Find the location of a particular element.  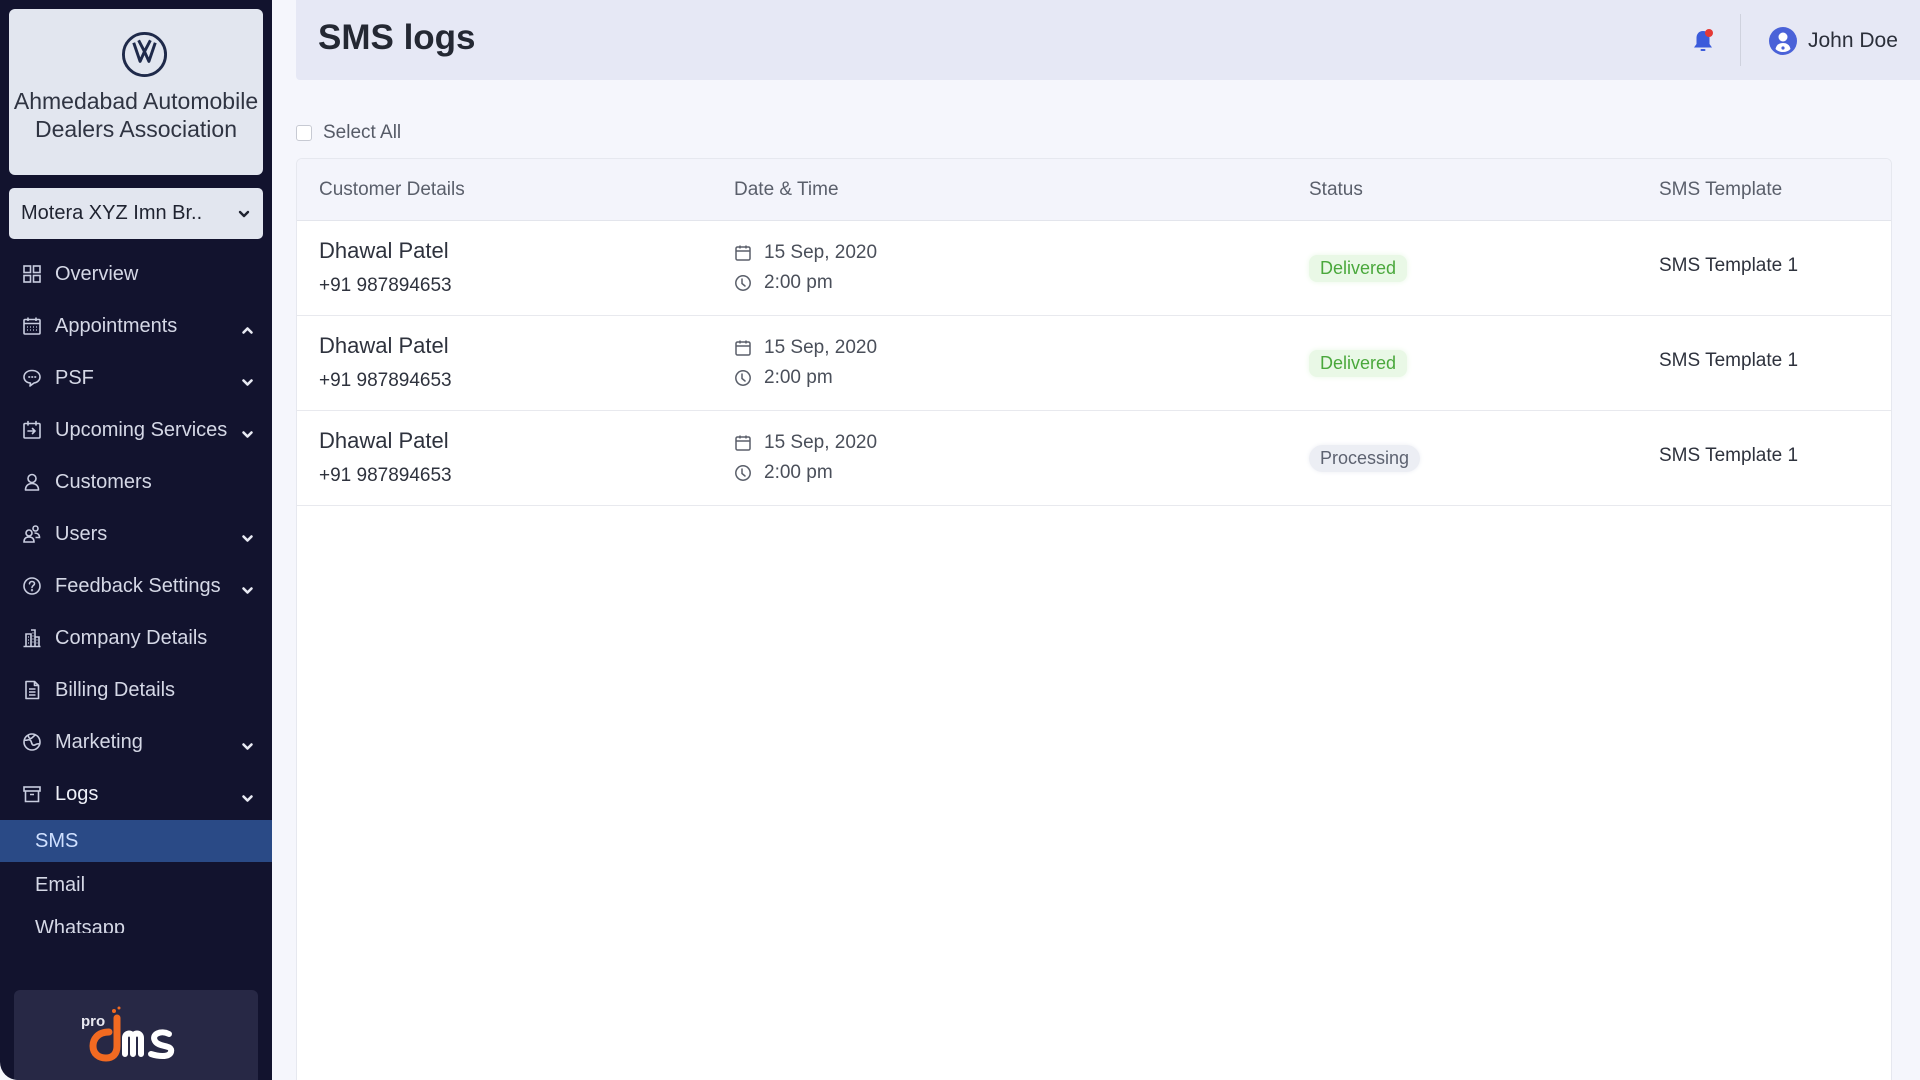

organization-card: Ahmedabad Automobile Dealers Association is located at coordinates (136, 92).